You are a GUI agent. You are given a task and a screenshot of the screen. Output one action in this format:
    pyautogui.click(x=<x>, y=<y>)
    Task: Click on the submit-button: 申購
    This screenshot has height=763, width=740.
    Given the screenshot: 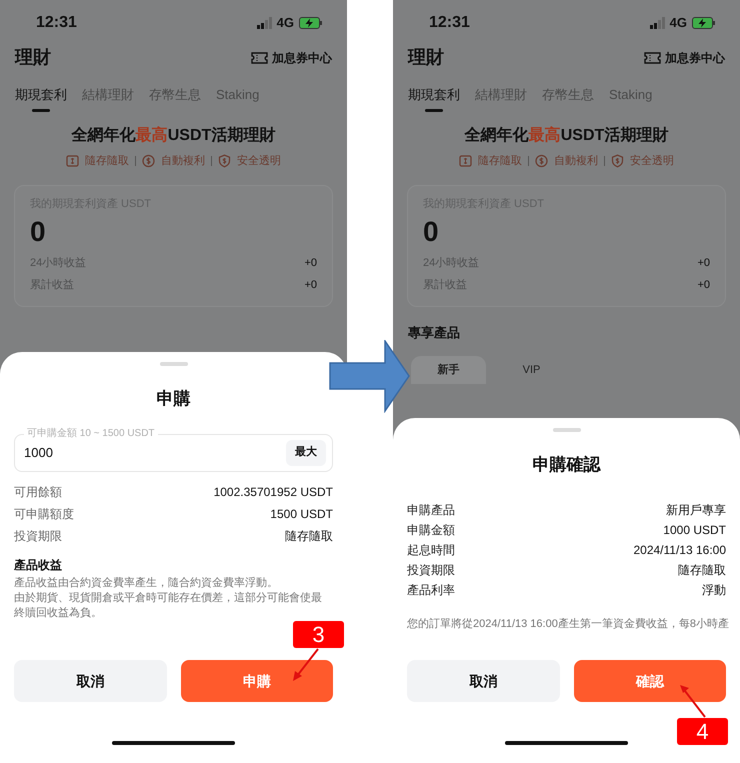 What is the action you would take?
    pyautogui.click(x=256, y=681)
    